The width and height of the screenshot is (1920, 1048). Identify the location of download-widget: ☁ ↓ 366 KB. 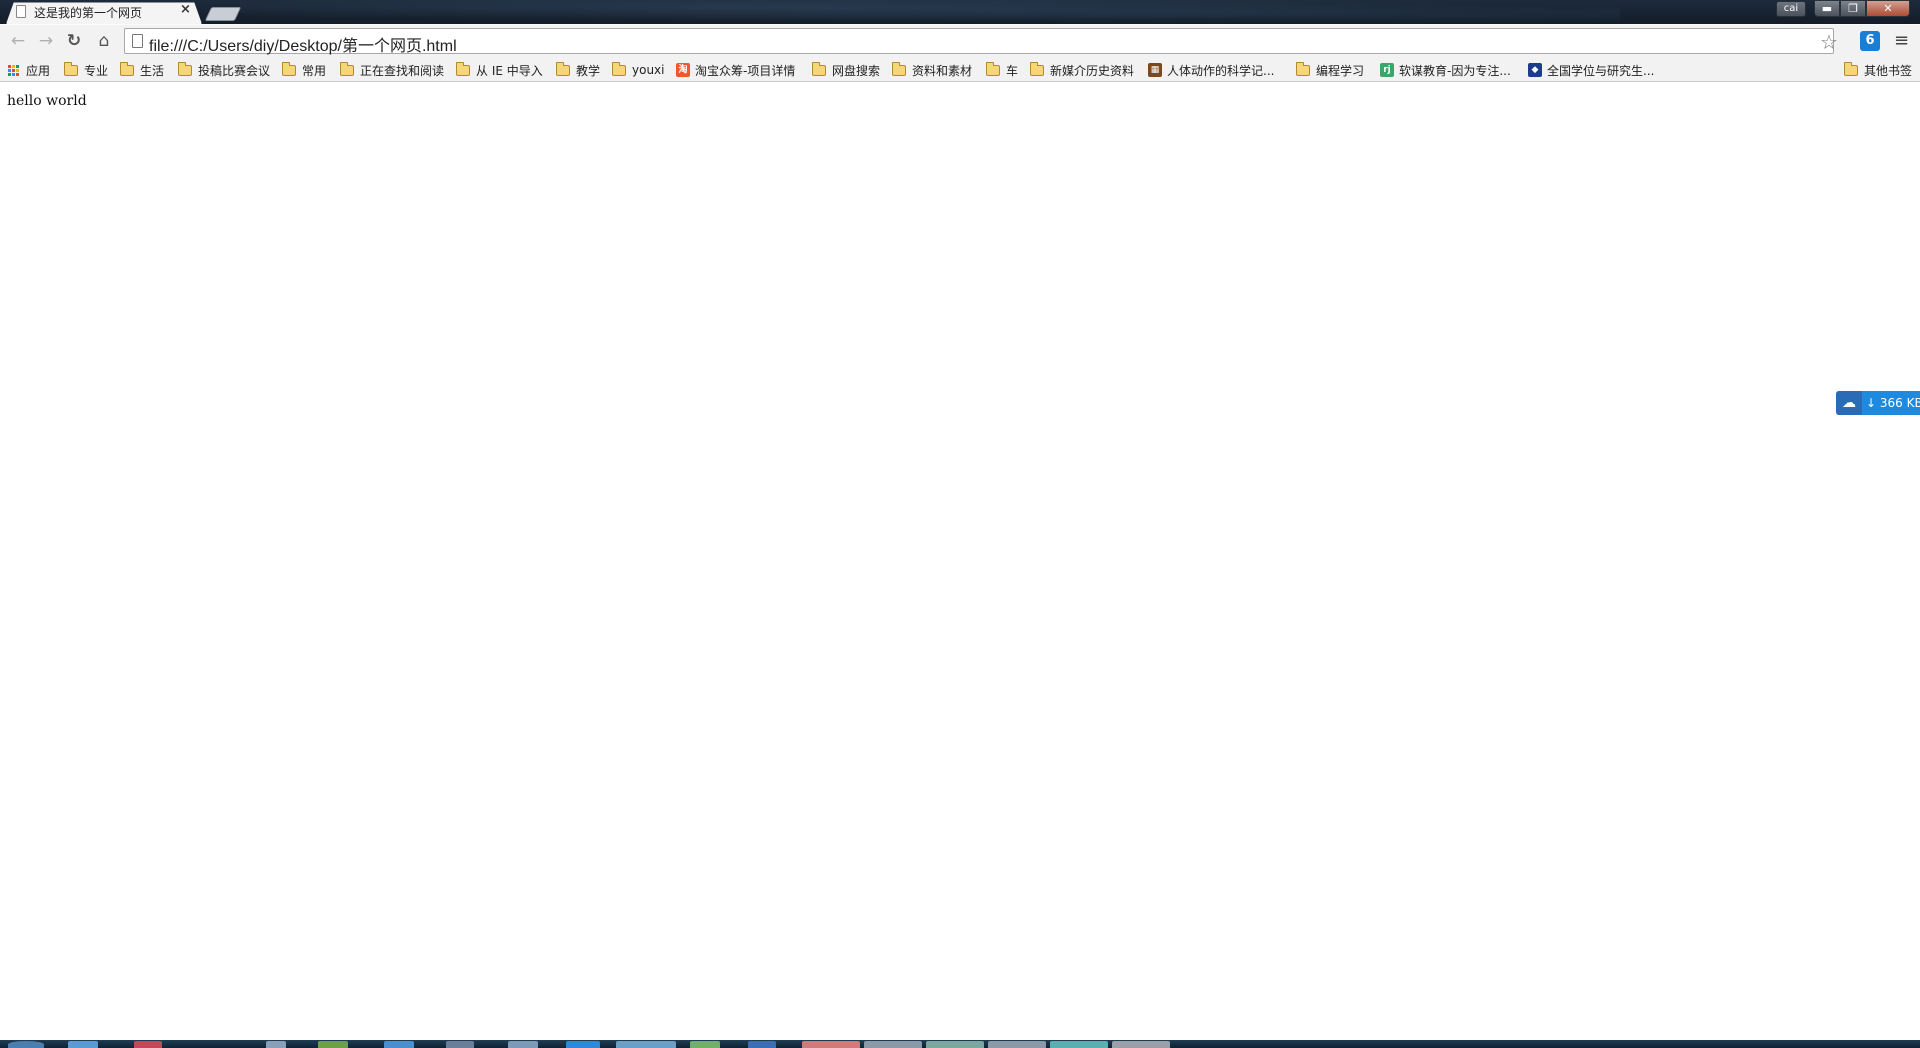
(1878, 403).